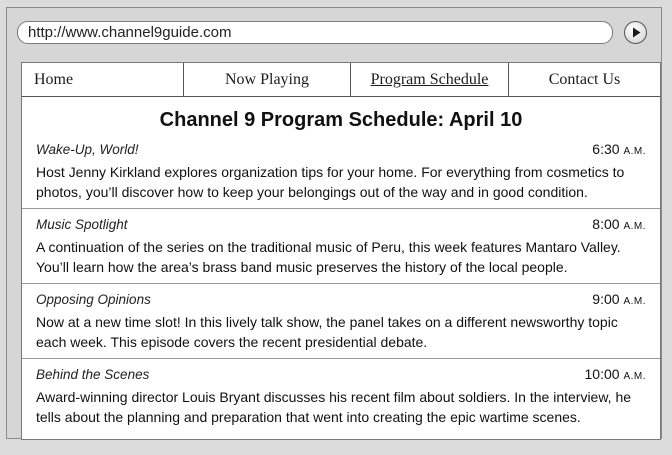 This screenshot has height=455, width=672. Describe the element at coordinates (93, 299) in the screenshot. I see `program-name: Opposing Opinions` at that location.